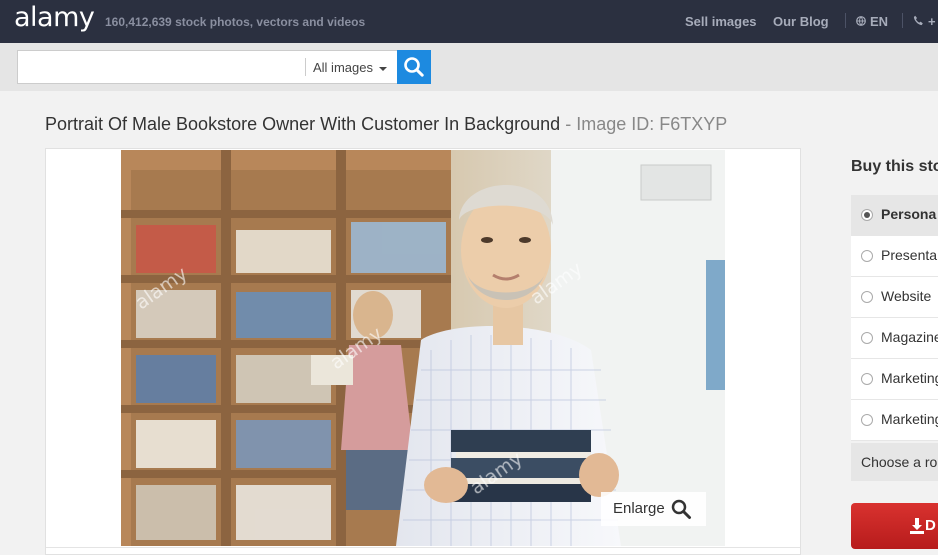 The height and width of the screenshot is (555, 938). Describe the element at coordinates (305, 67) in the screenshot. I see `search-scope-divider` at that location.